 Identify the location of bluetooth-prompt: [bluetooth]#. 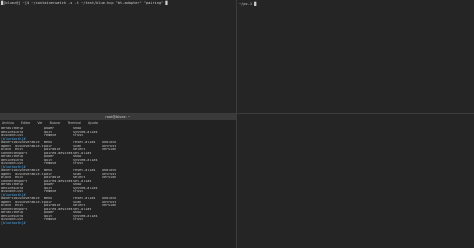
(118, 223).